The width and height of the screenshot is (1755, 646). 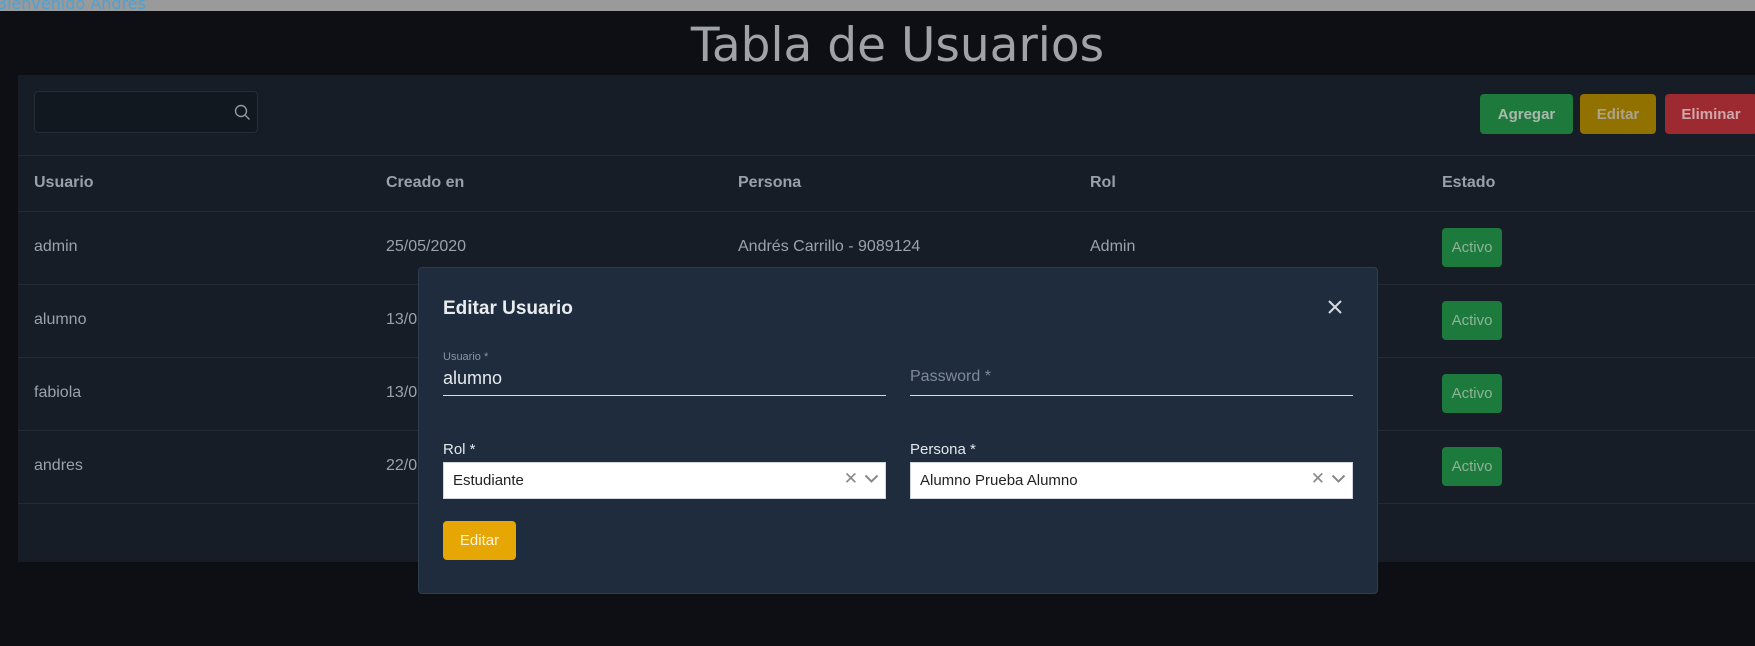 I want to click on usuario-value: alumno, so click(x=473, y=378).